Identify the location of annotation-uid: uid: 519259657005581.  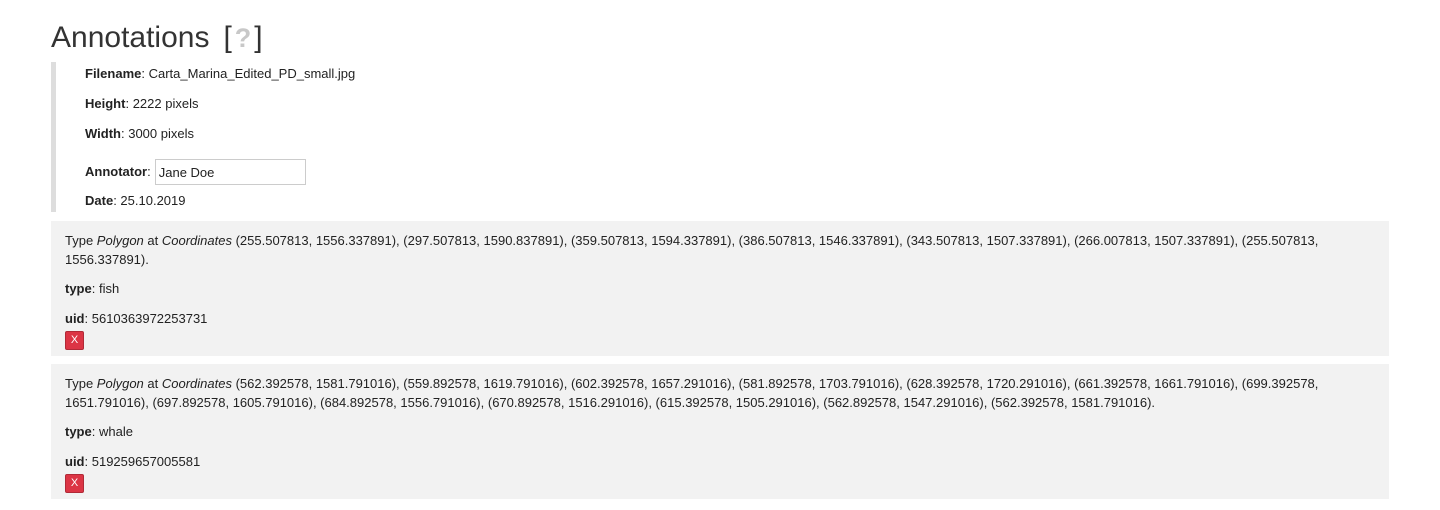
(133, 461).